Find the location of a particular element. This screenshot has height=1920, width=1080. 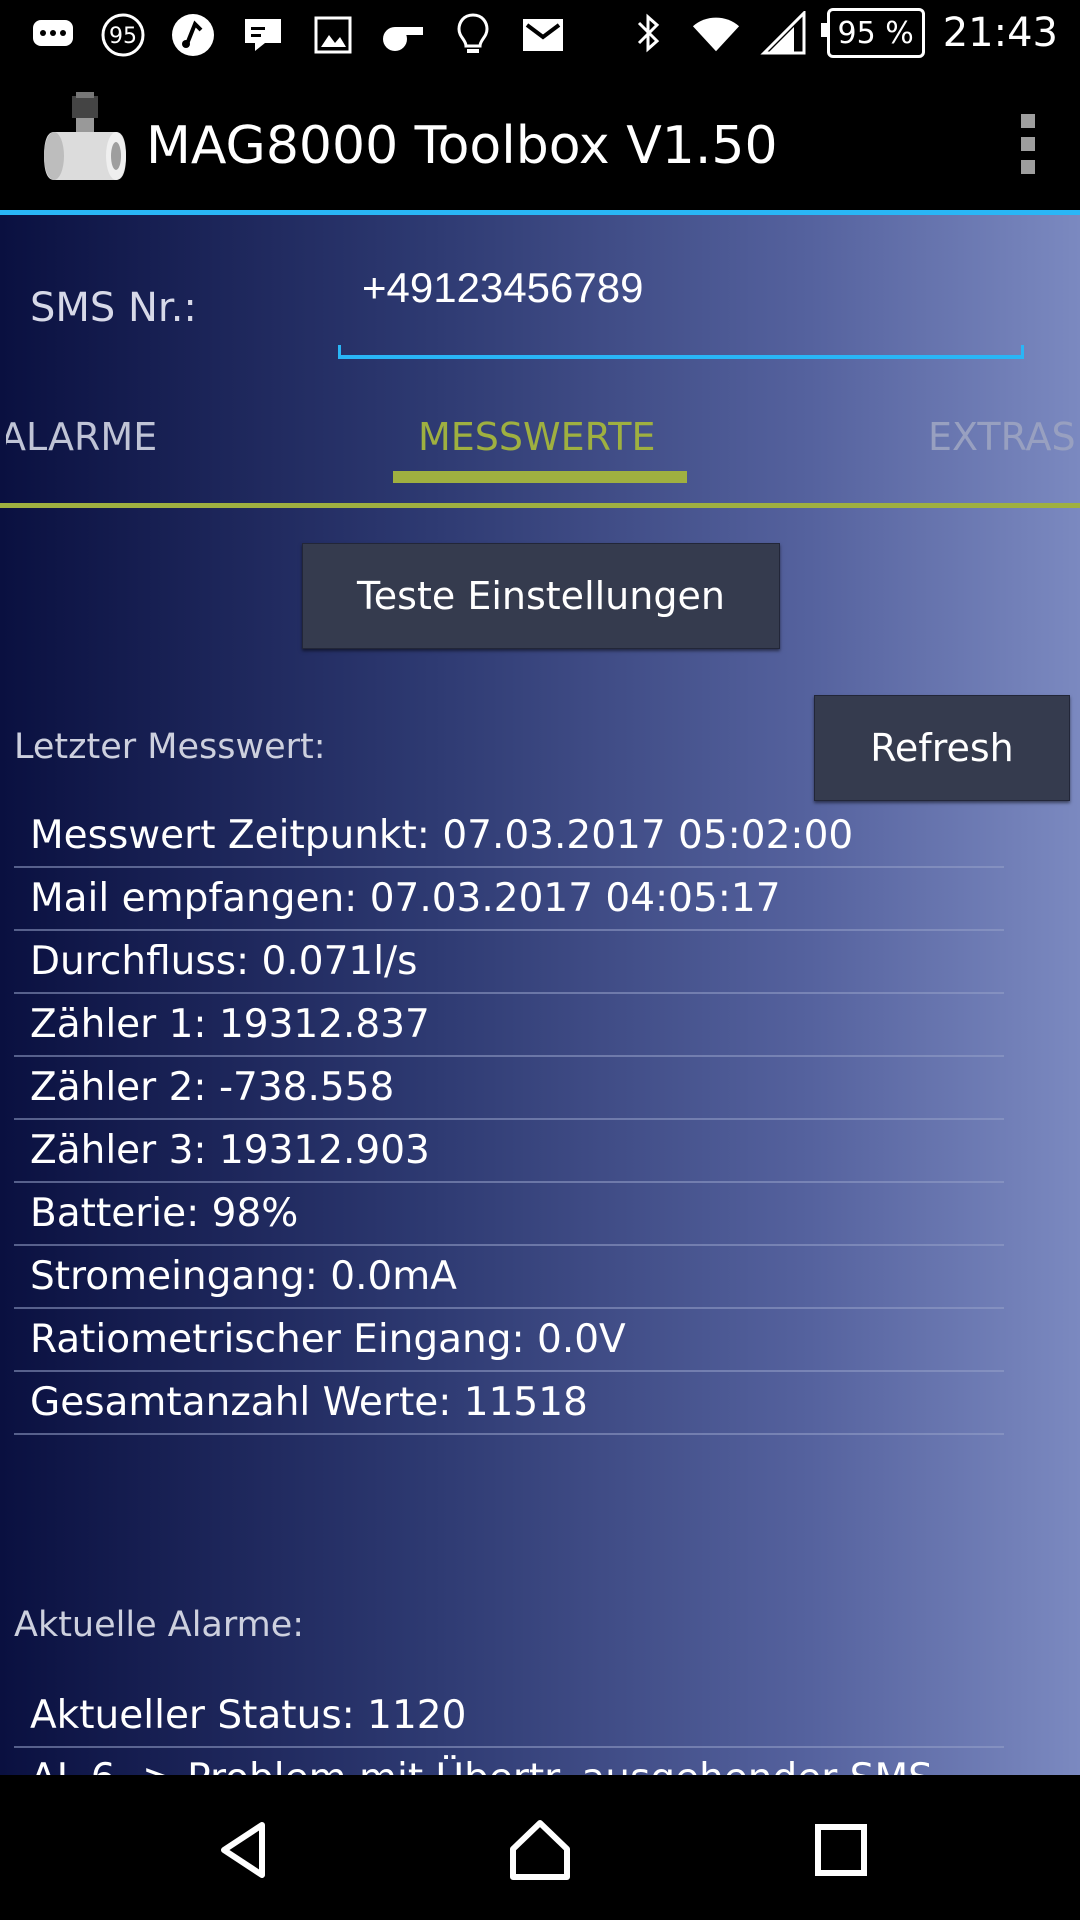

last-measurement-label: Letzter Messwert: is located at coordinates (170, 747).